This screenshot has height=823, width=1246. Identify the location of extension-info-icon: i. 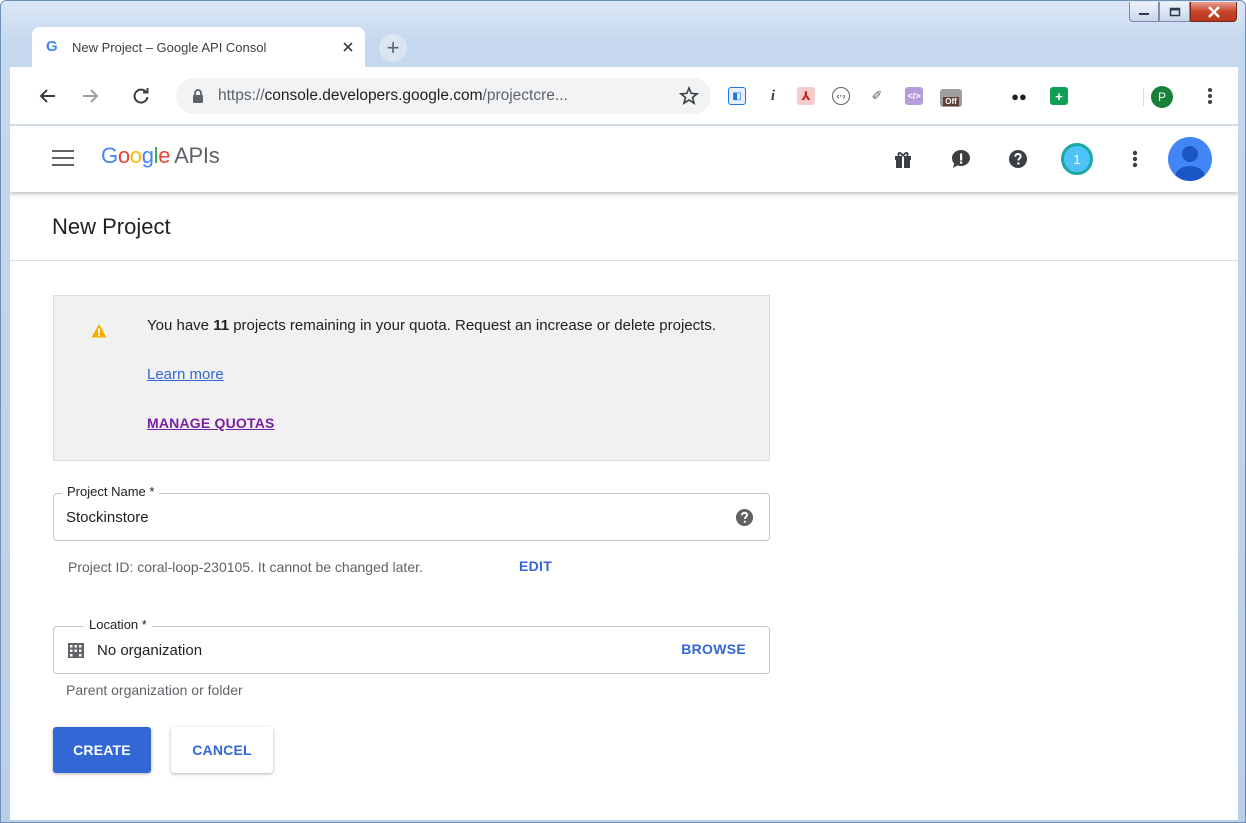
(773, 96).